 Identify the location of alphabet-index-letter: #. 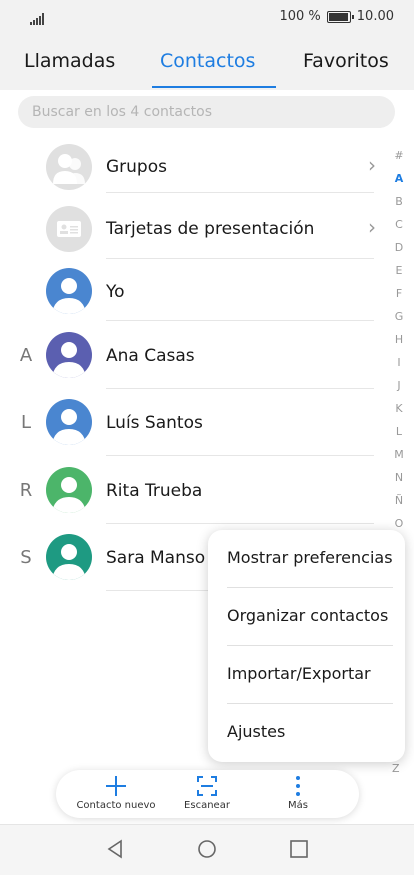
(399, 155).